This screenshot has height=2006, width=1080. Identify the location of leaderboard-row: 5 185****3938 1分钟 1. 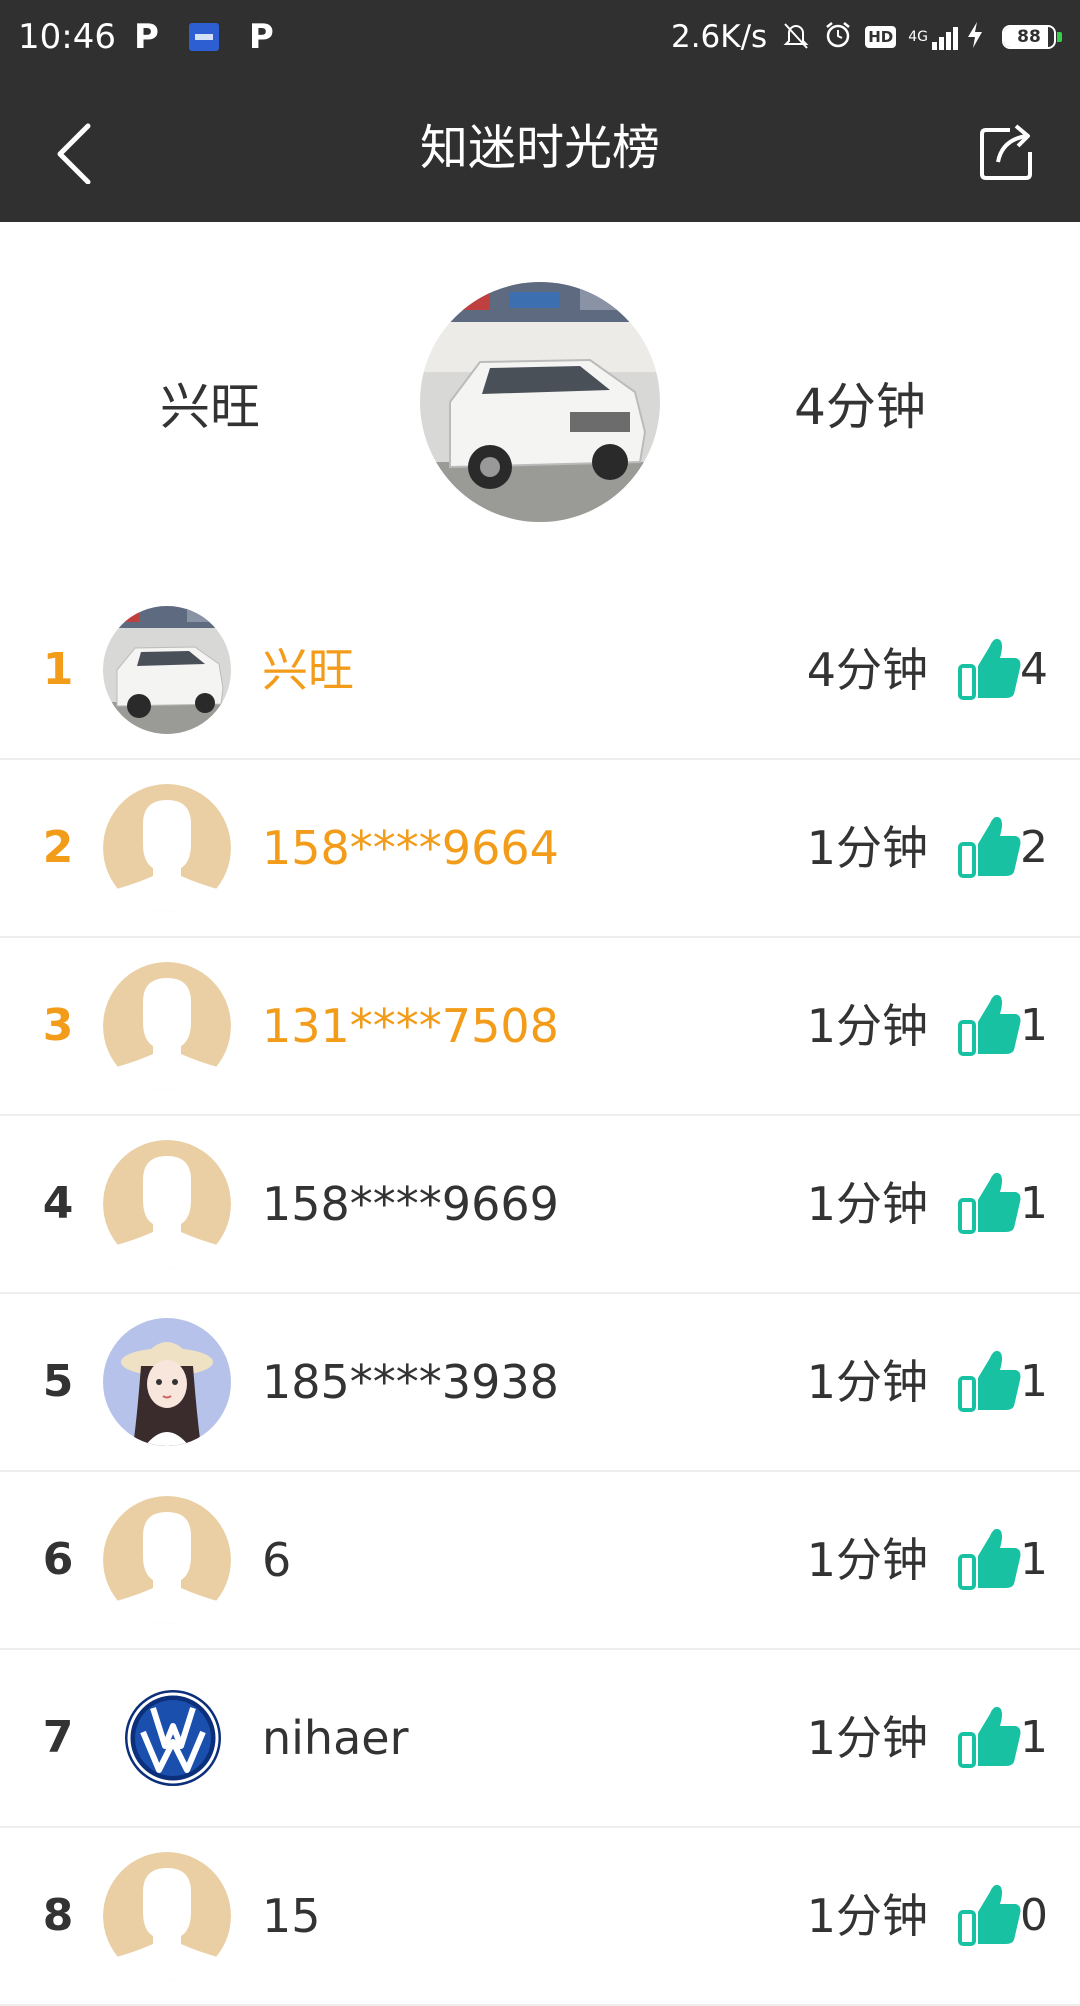
(540, 1383).